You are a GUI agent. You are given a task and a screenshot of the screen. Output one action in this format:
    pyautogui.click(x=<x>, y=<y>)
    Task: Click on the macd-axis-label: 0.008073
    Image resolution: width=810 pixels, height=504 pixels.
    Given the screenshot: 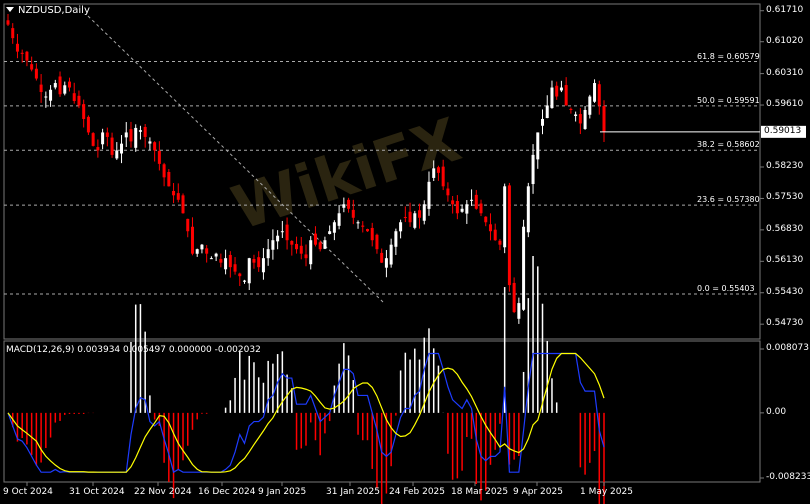 What is the action you would take?
    pyautogui.click(x=787, y=348)
    